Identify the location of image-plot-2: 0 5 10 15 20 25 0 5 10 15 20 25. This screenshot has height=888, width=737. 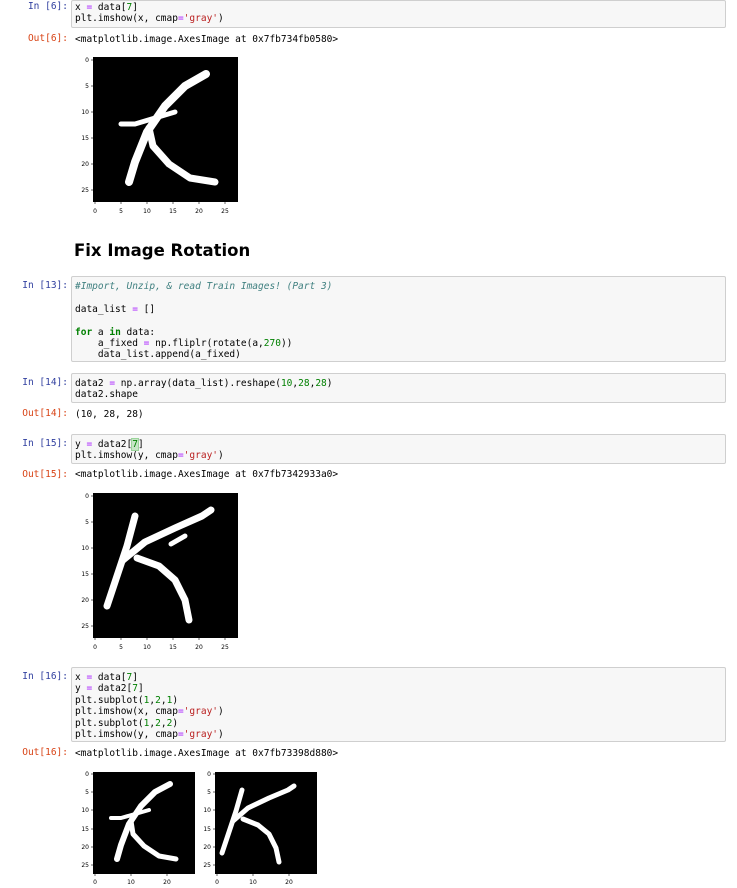
(159, 572).